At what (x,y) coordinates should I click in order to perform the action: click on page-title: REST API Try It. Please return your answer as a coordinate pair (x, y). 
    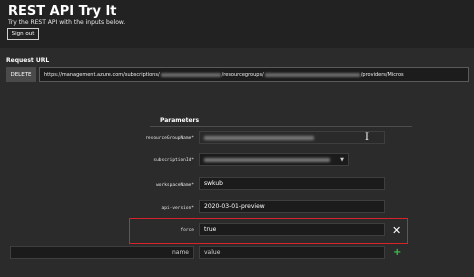
    Looking at the image, I should click on (62, 11).